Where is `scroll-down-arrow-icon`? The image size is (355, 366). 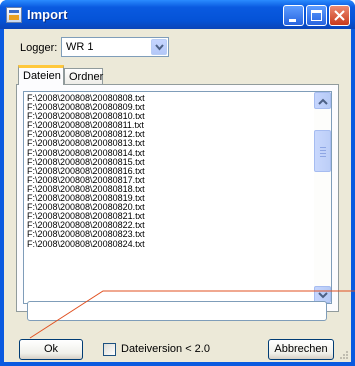 scroll-down-arrow-icon is located at coordinates (323, 295).